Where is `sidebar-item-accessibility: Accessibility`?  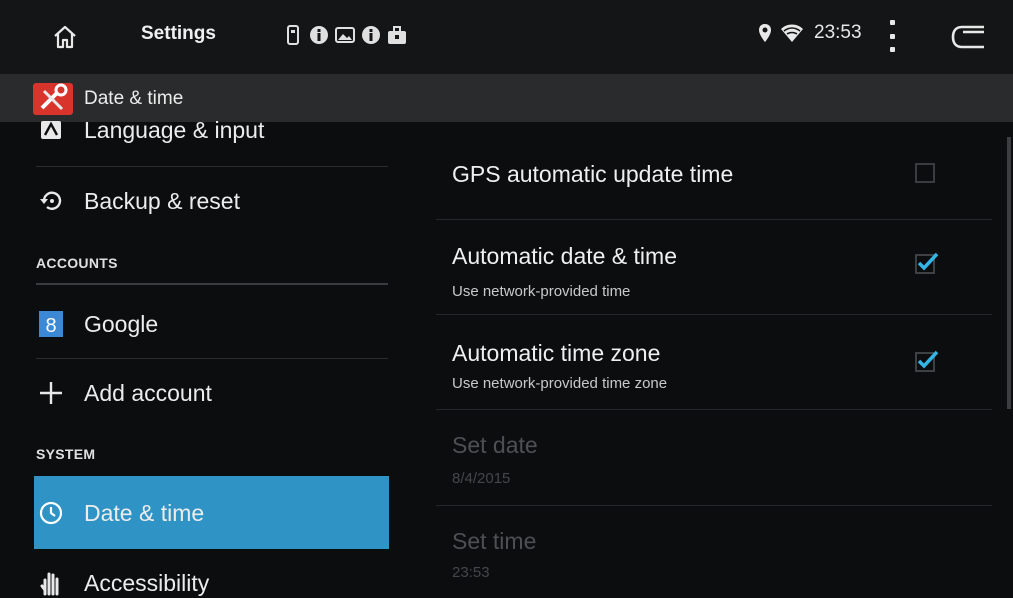 sidebar-item-accessibility: Accessibility is located at coordinates (122, 583).